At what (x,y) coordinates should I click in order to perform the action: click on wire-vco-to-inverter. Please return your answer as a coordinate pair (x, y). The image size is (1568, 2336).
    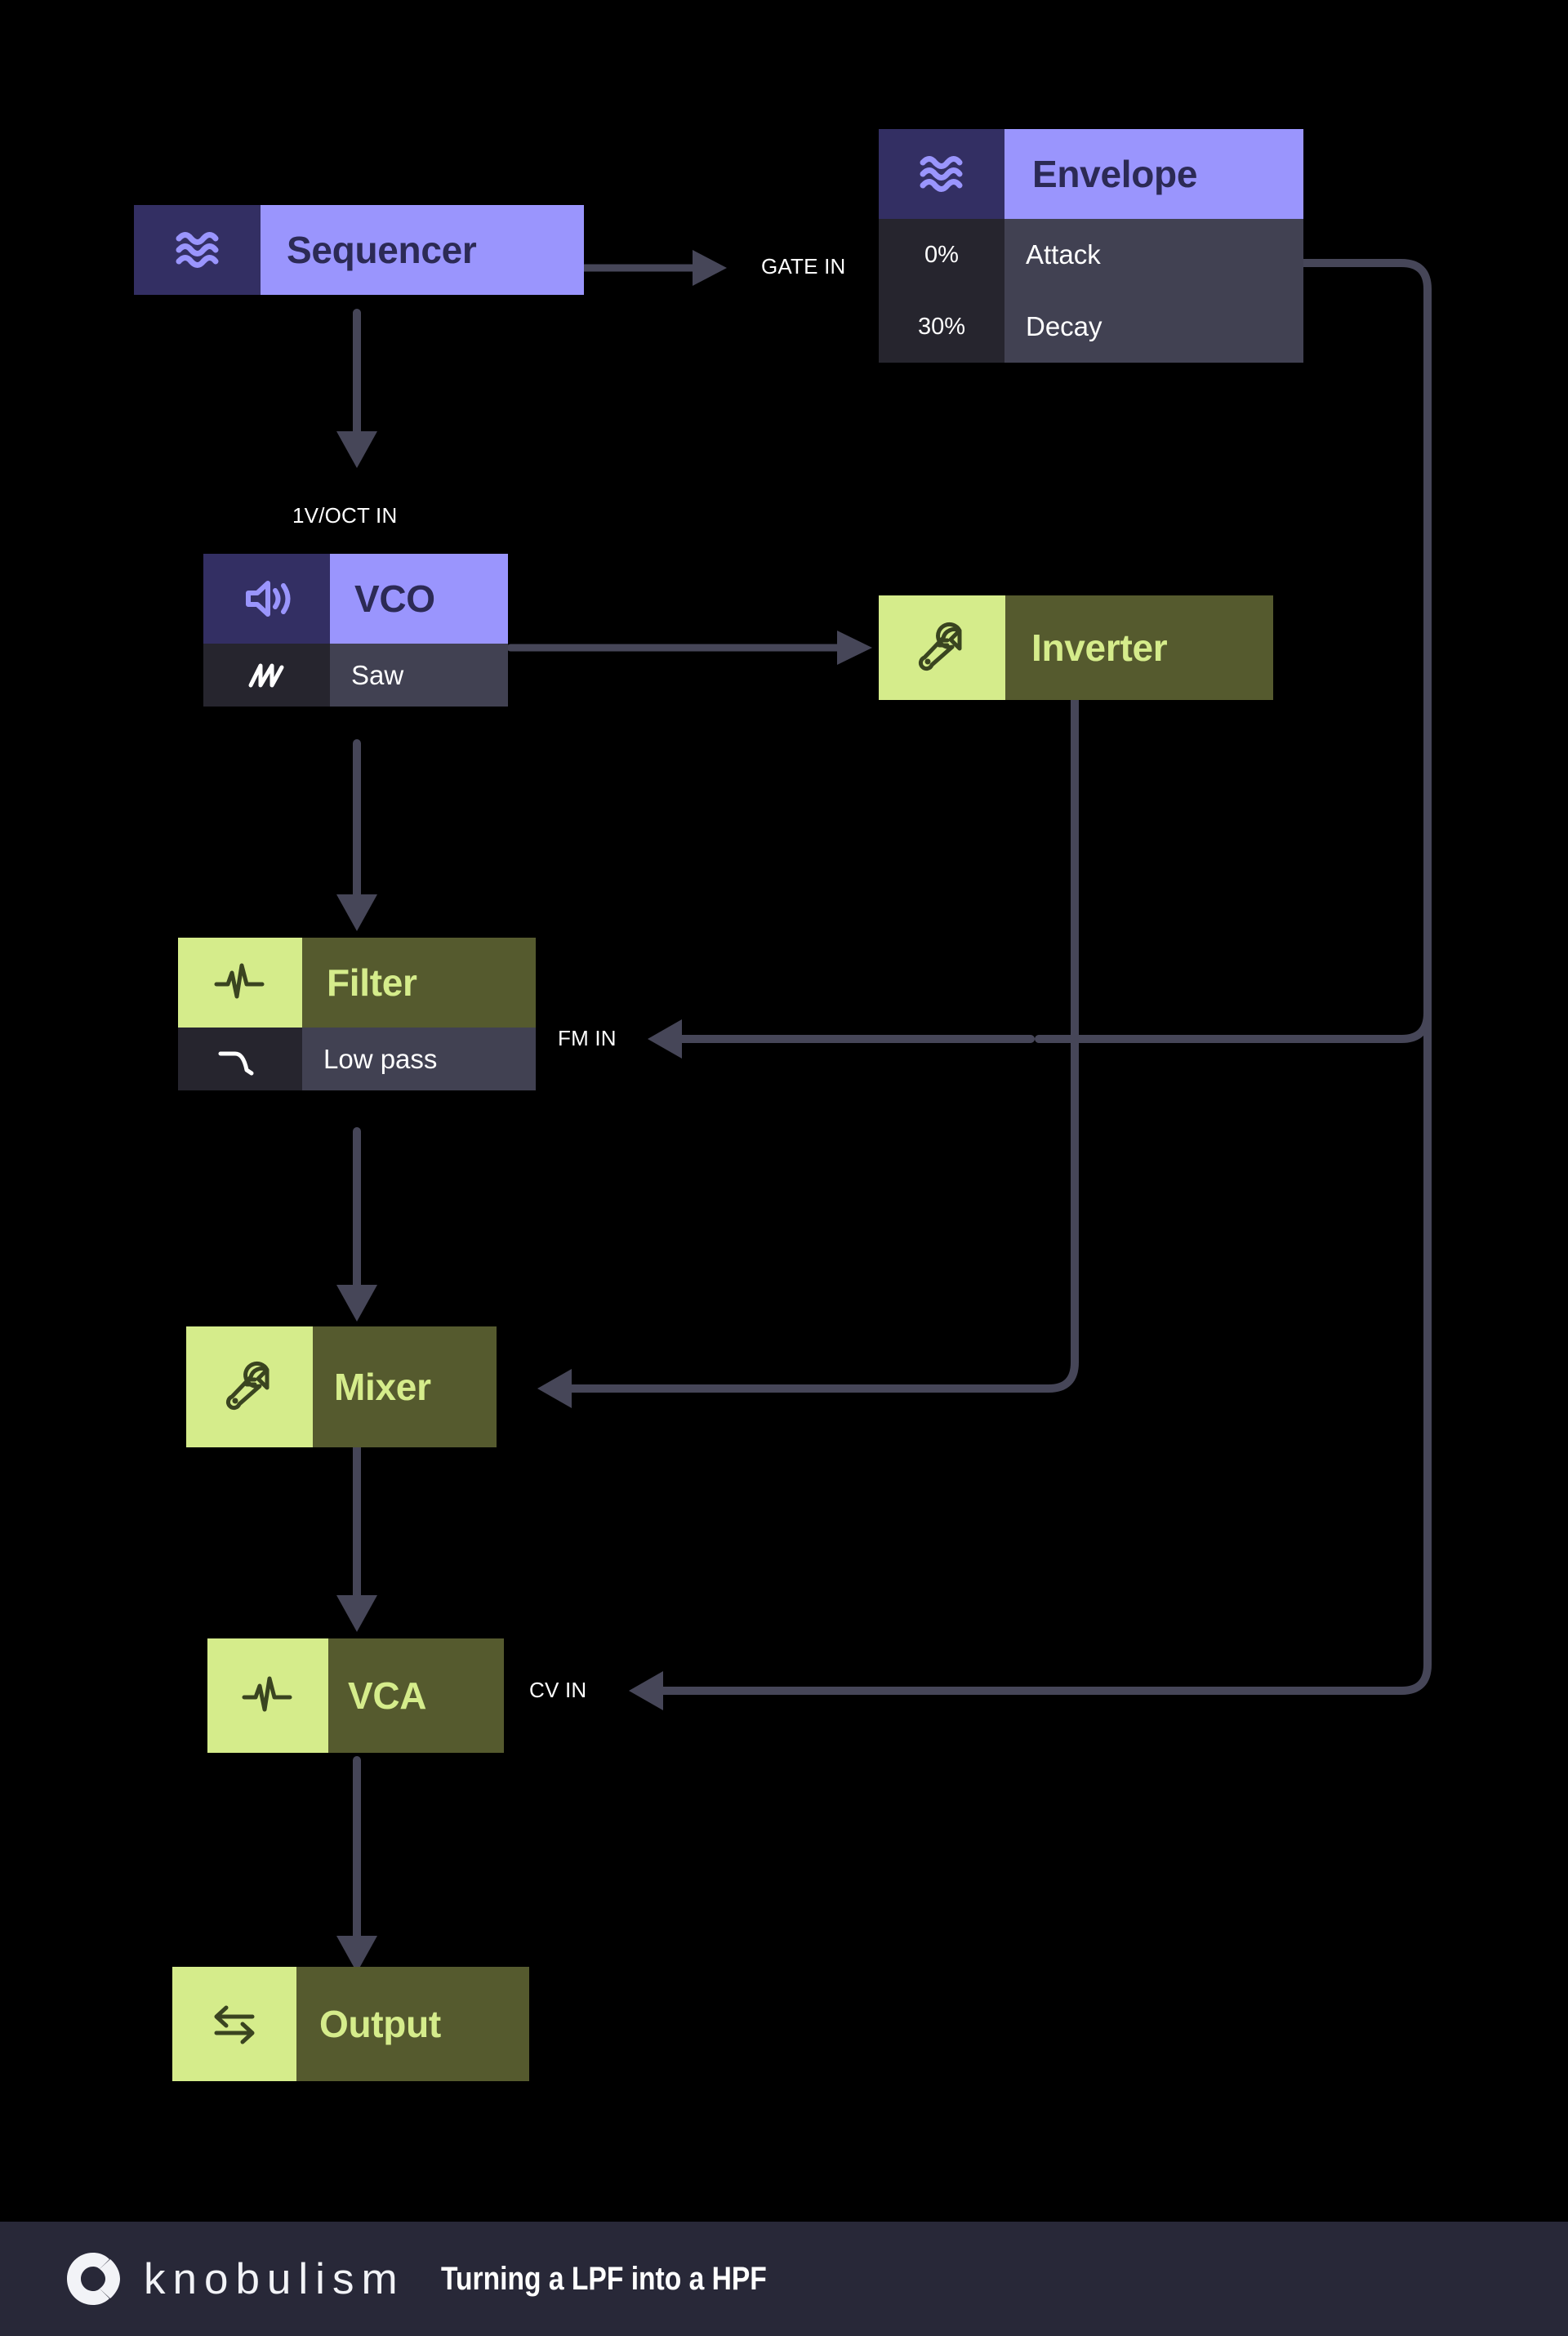
    Looking at the image, I should click on (689, 648).